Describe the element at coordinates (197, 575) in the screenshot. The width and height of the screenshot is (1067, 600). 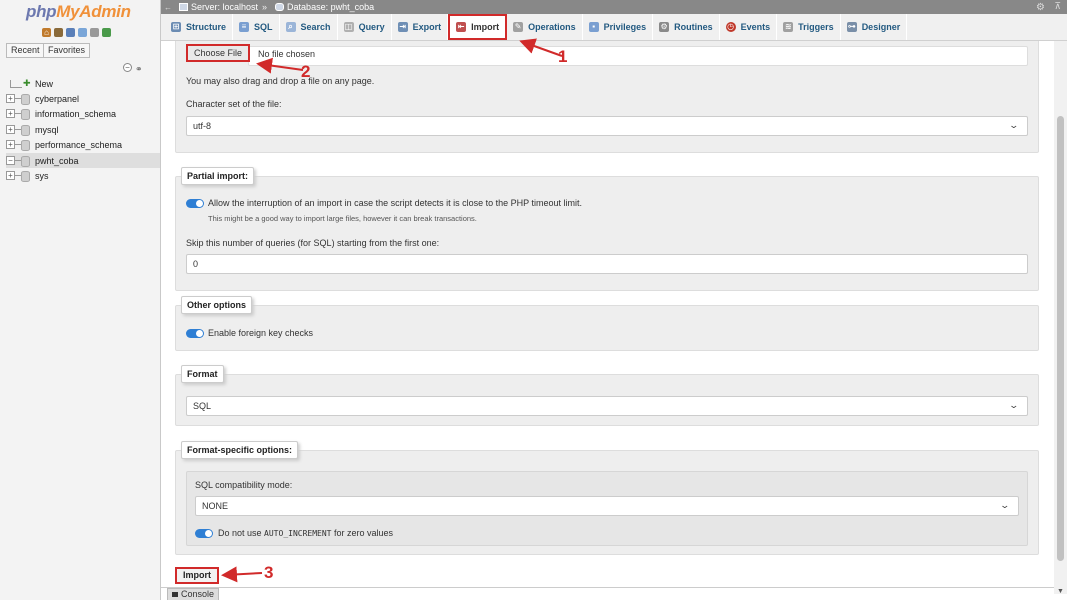
I see `import-submit-button: Import` at that location.